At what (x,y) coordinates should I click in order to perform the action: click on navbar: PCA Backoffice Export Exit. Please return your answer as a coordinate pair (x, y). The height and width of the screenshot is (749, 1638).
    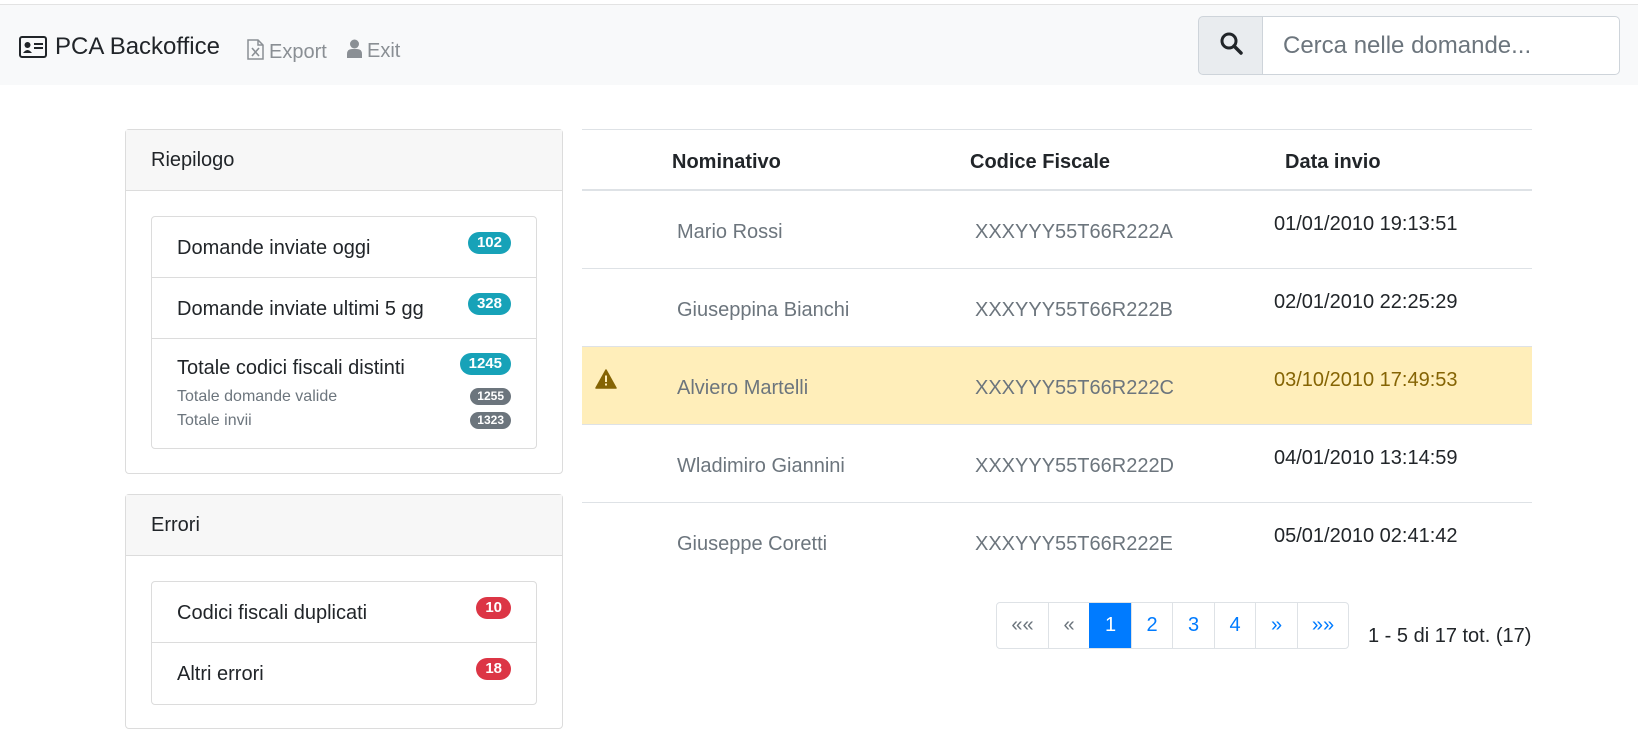
    Looking at the image, I should click on (819, 44).